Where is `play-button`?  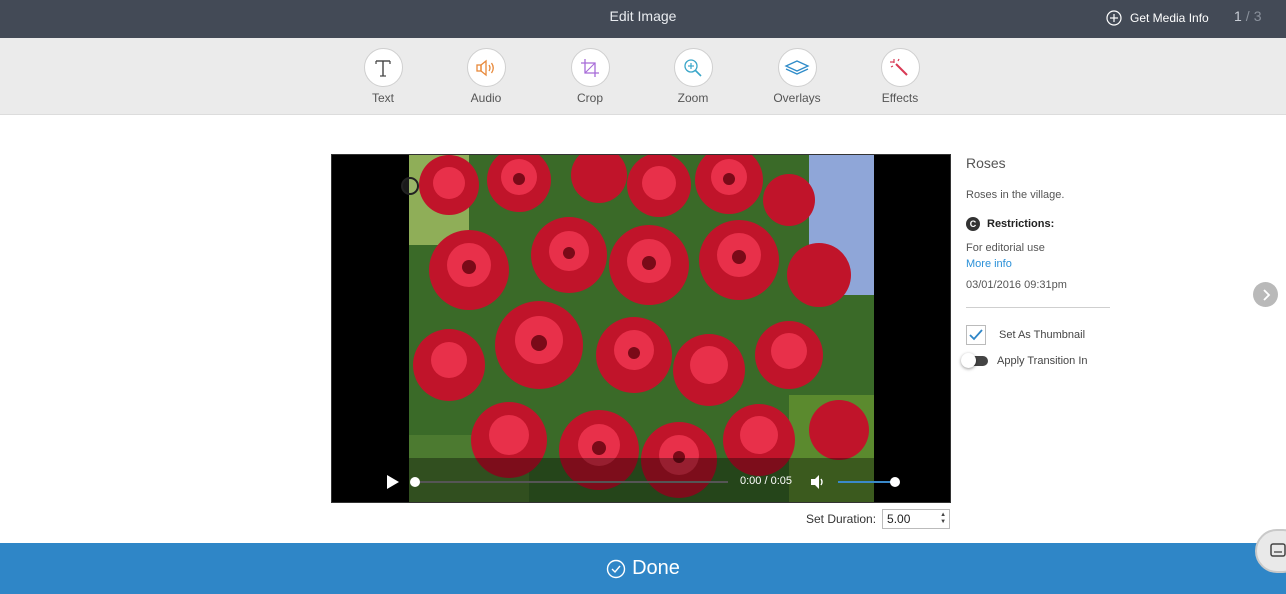 play-button is located at coordinates (393, 484).